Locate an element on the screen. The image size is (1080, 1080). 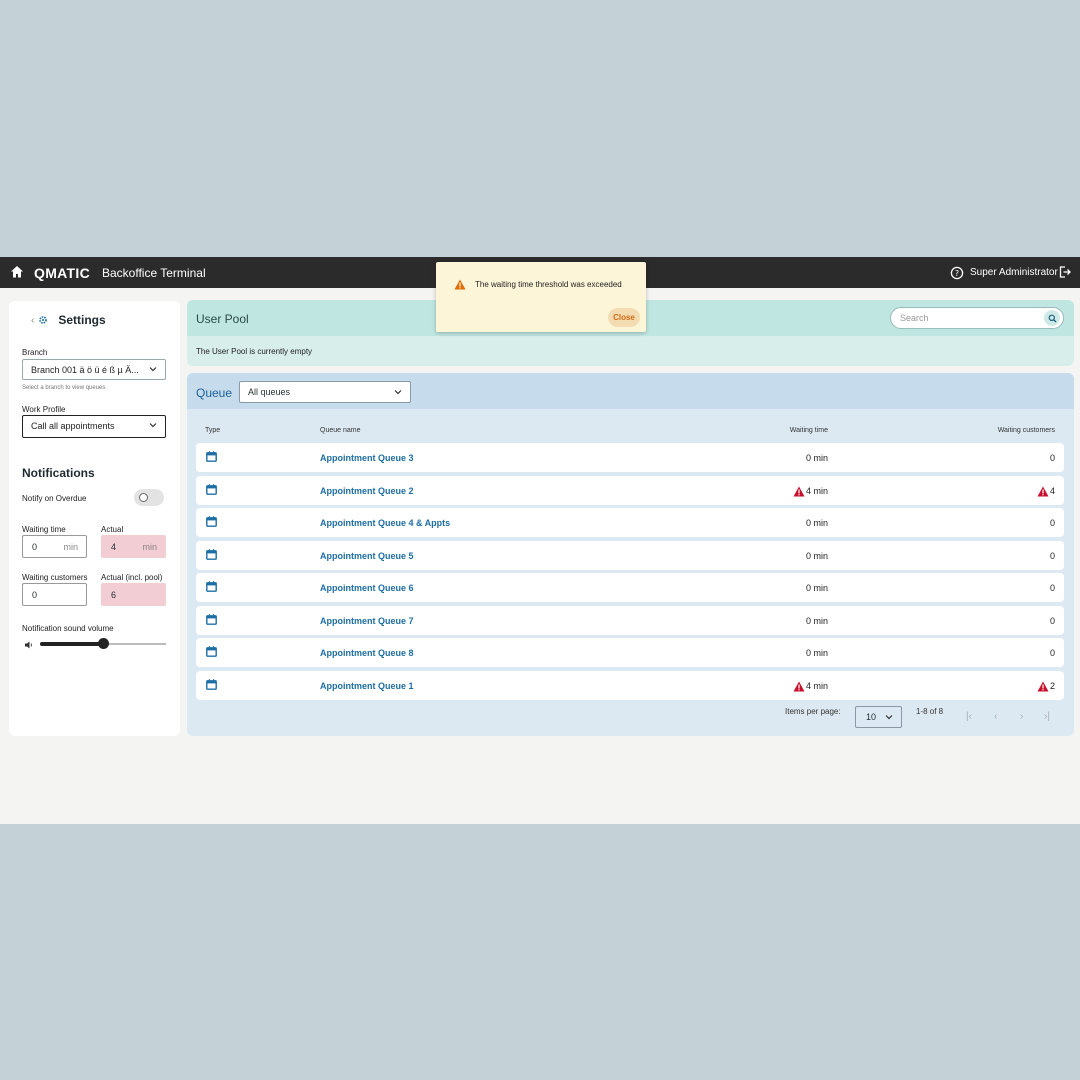
toast-close-button: Close is located at coordinates (624, 317).